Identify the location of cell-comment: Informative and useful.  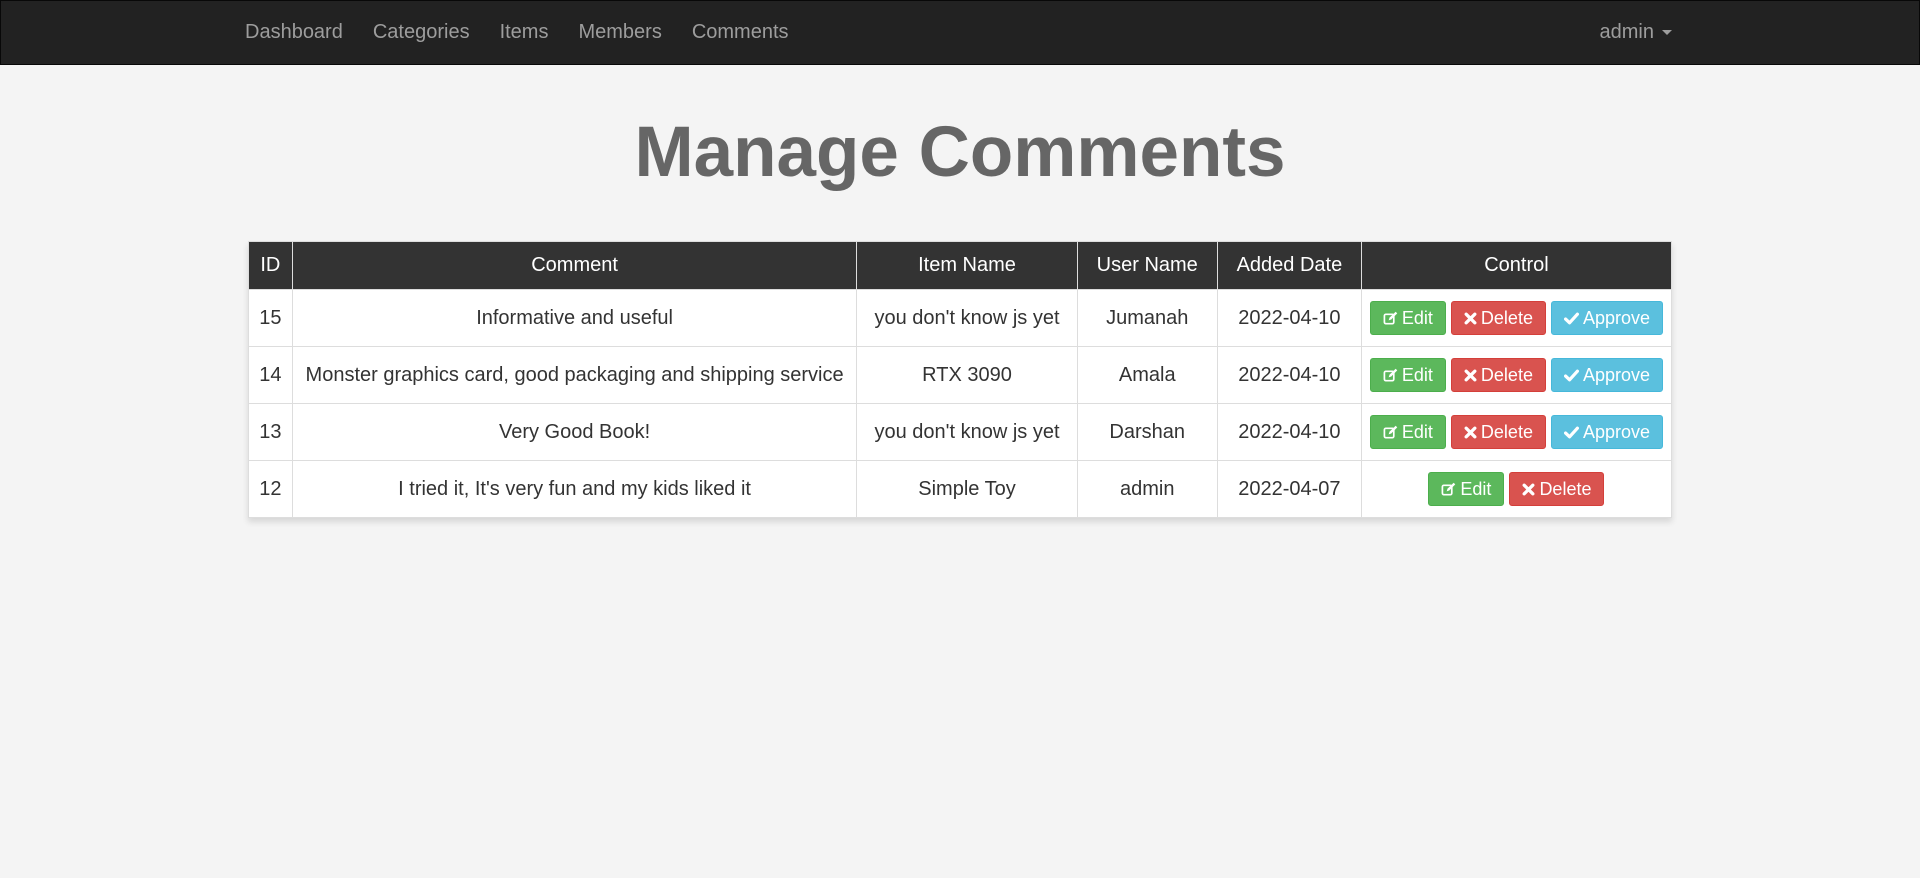
(574, 318).